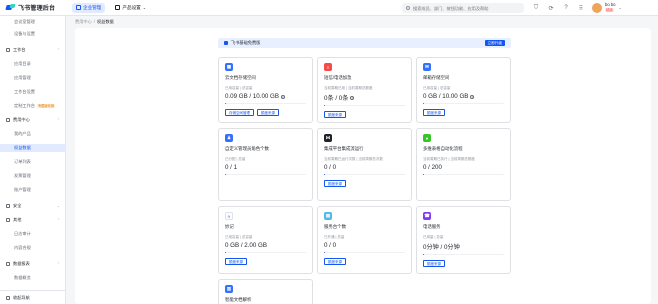 This screenshot has height=304, width=658. Describe the element at coordinates (92, 7) in the screenshot. I see `nav-label: 企业管理` at that location.